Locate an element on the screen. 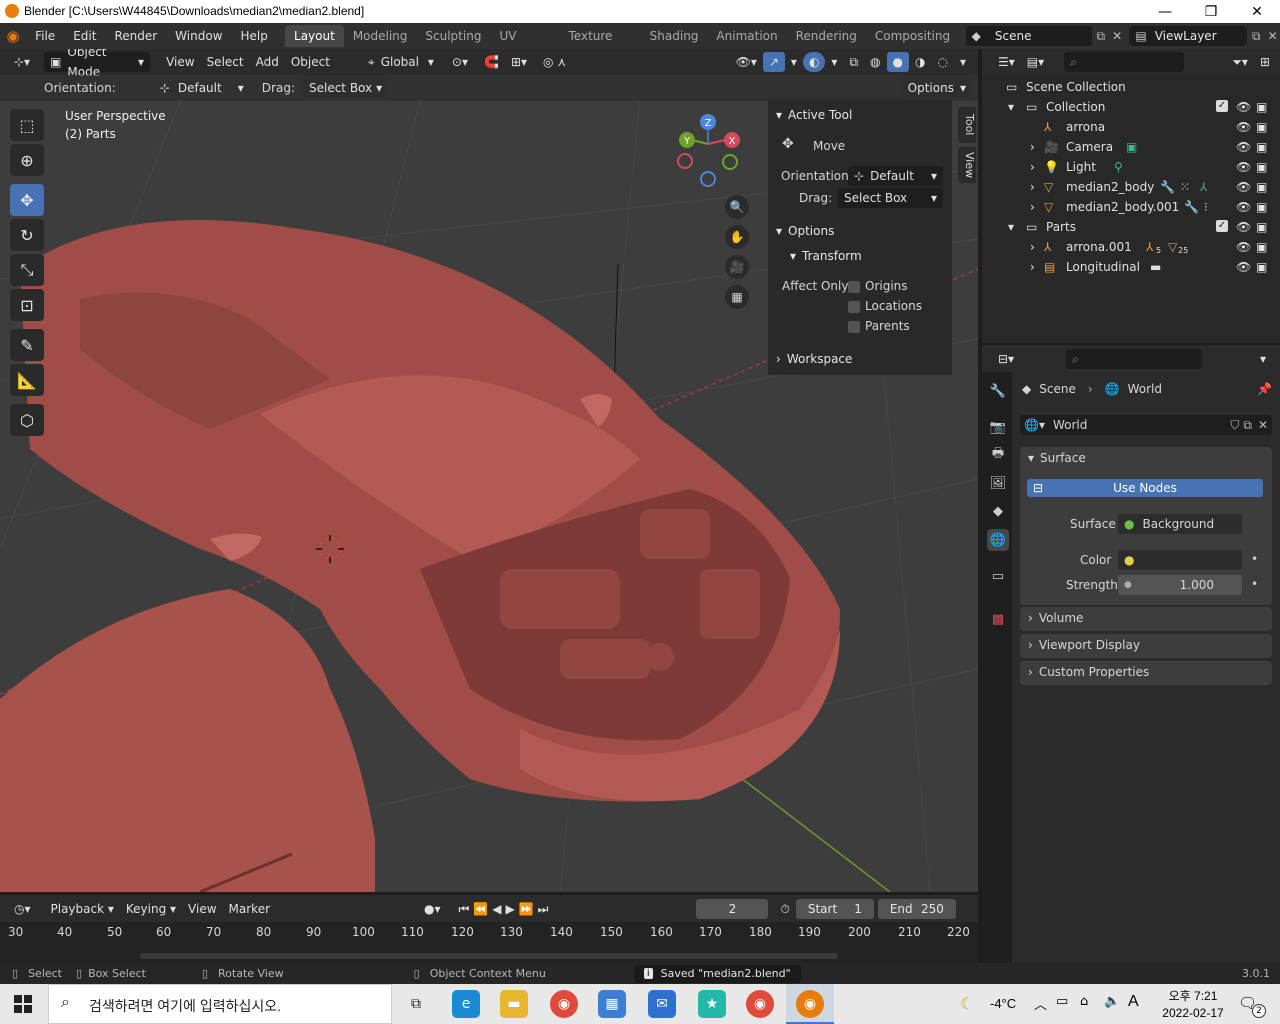 The image size is (1280, 1024). shading-dropdown-icon: ▾ is located at coordinates (963, 62).